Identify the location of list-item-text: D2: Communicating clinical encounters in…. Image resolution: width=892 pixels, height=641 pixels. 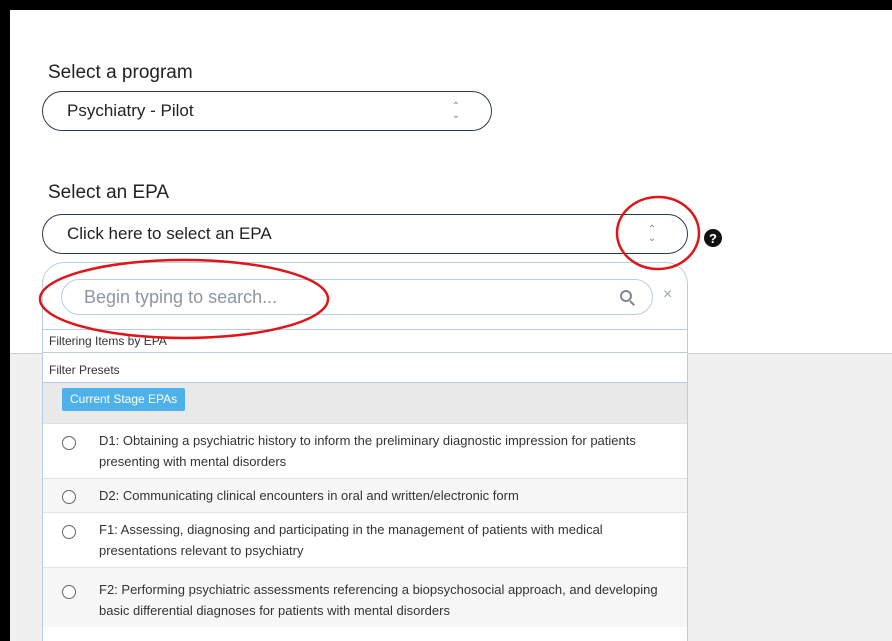
(309, 495).